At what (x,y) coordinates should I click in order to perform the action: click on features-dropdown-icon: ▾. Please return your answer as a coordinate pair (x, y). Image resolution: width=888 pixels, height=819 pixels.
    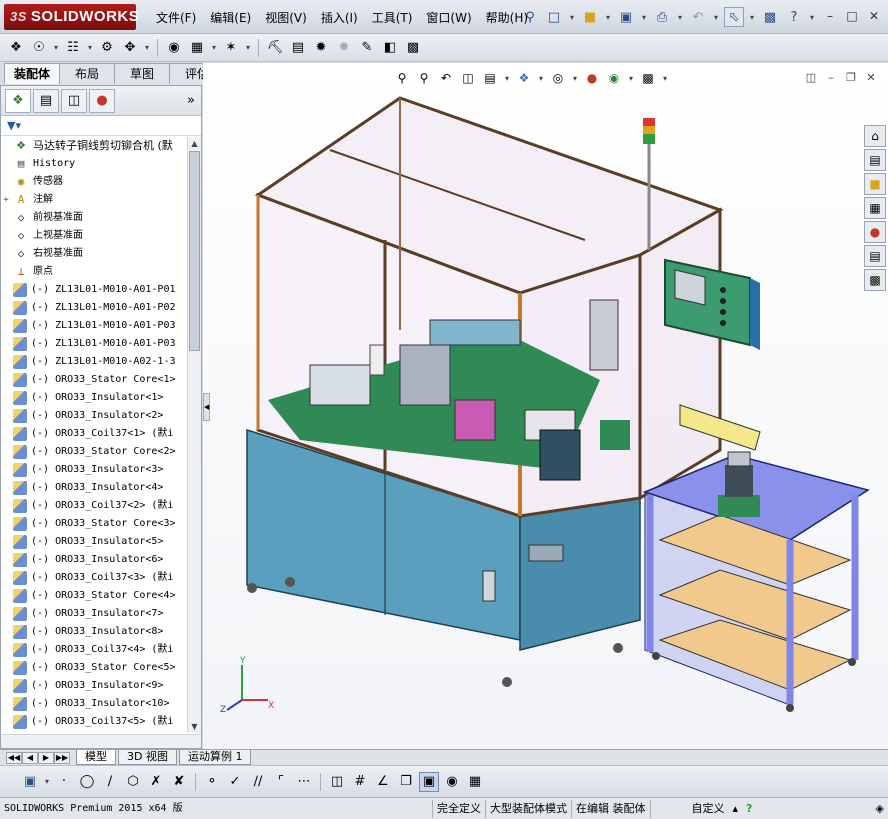
    Looking at the image, I should click on (214, 47).